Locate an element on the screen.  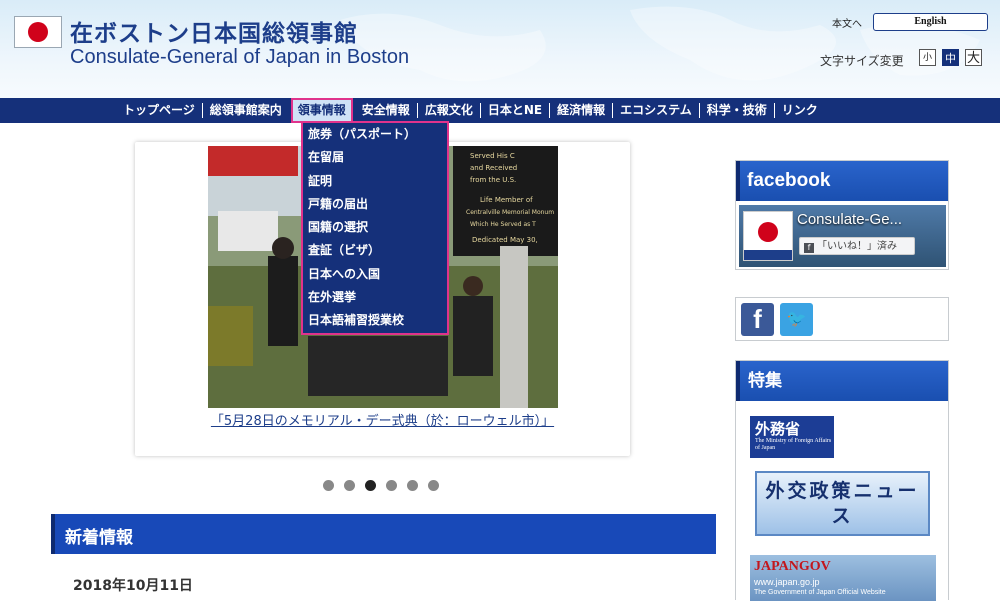
facebook-page-avatar is located at coordinates (768, 236).